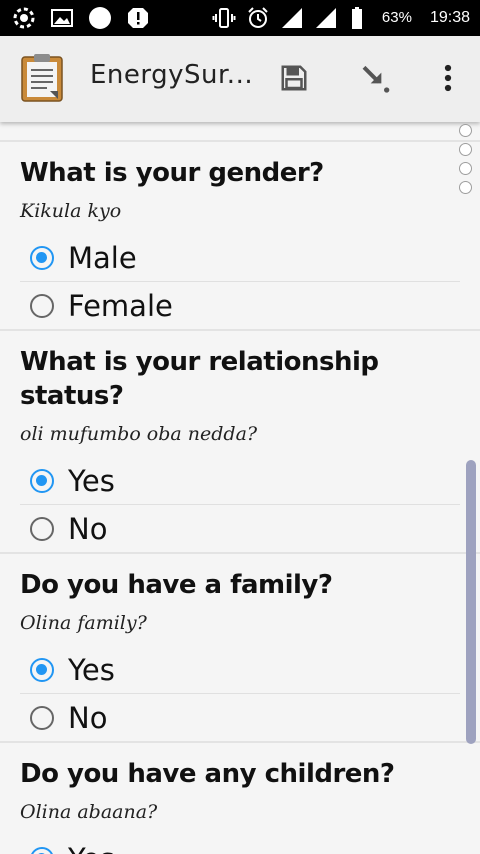 Image resolution: width=480 pixels, height=854 pixels. Describe the element at coordinates (396, 17) in the screenshot. I see `battery-percent: 63%` at that location.